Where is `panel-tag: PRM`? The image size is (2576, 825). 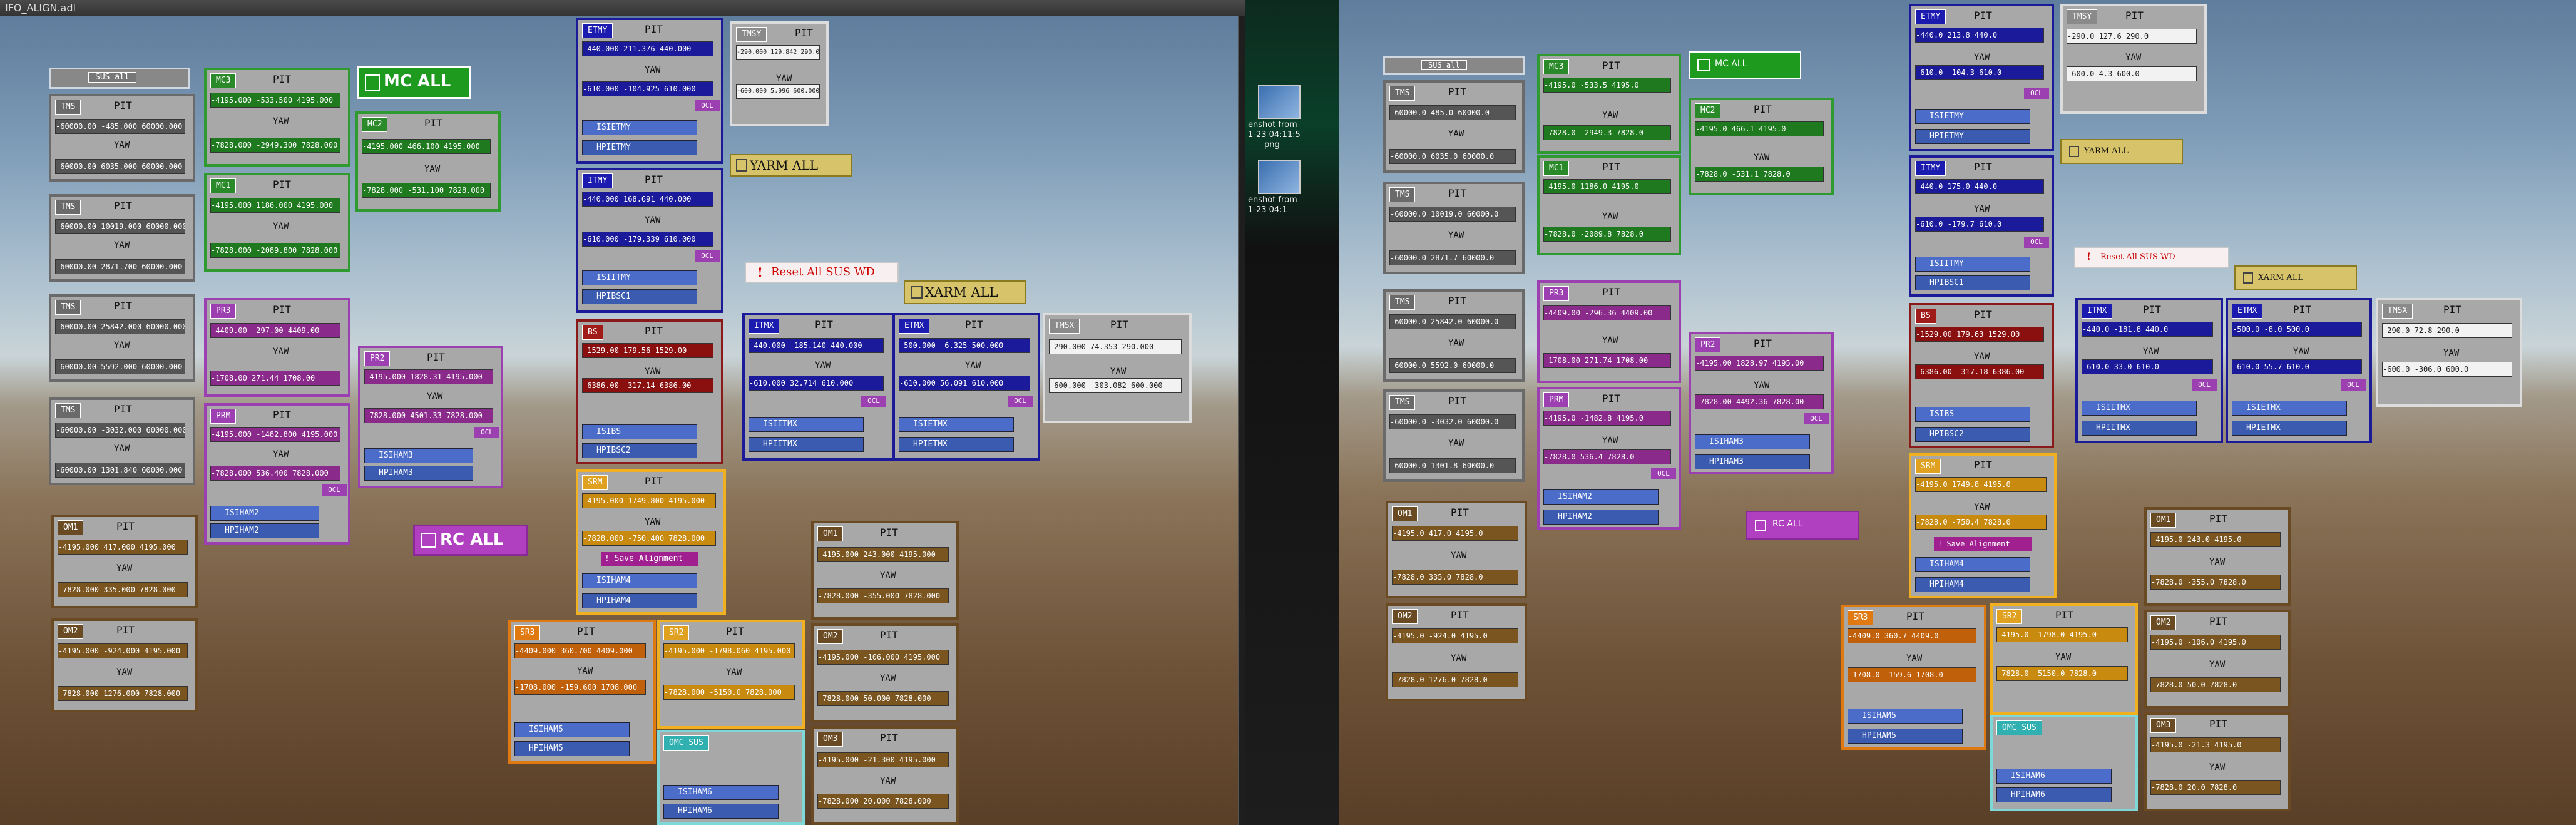 panel-tag: PRM is located at coordinates (224, 416).